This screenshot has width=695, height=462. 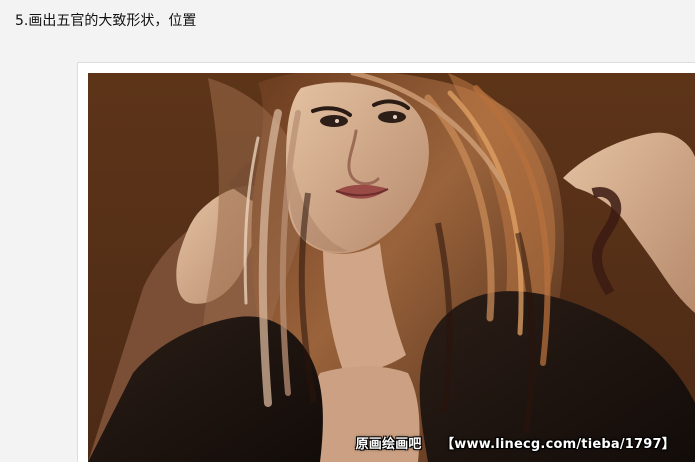 I want to click on watermark: 原画绘画吧 【www.linecg.com/tieba/1797】, so click(x=515, y=442).